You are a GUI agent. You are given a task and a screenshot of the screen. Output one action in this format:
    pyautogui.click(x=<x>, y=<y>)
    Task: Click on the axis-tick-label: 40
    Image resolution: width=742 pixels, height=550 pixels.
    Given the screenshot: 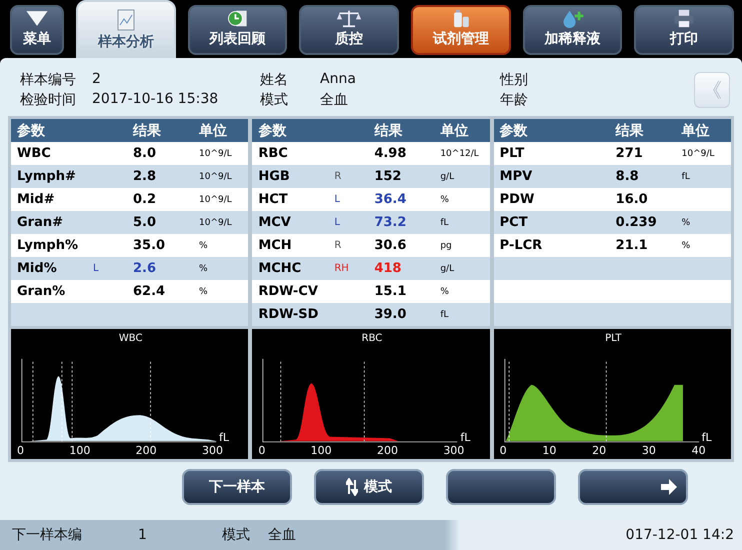 What is the action you would take?
    pyautogui.click(x=699, y=450)
    